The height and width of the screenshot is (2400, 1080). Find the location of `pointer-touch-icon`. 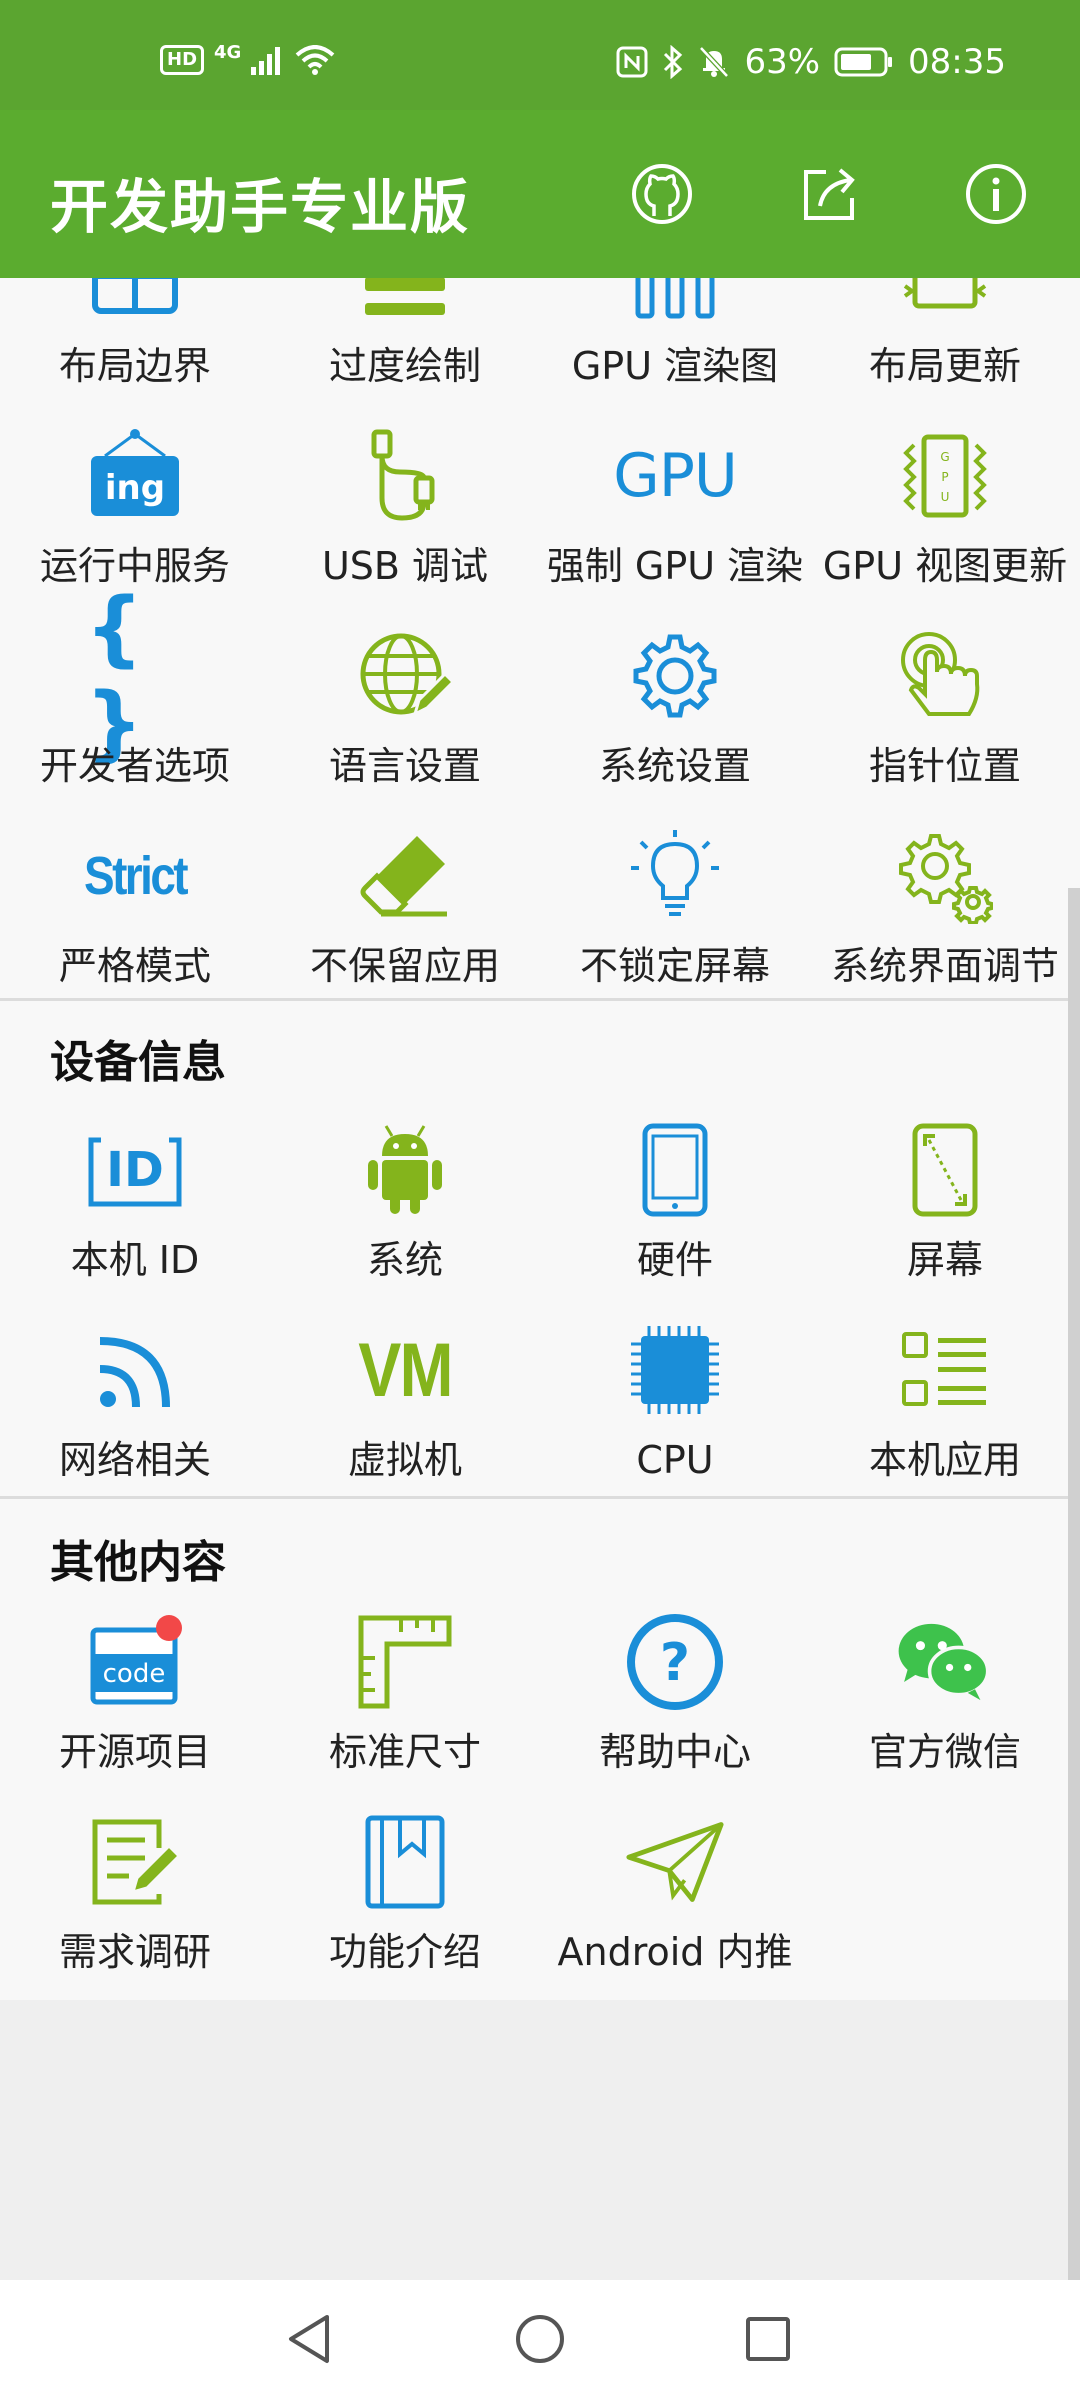

pointer-touch-icon is located at coordinates (945, 676).